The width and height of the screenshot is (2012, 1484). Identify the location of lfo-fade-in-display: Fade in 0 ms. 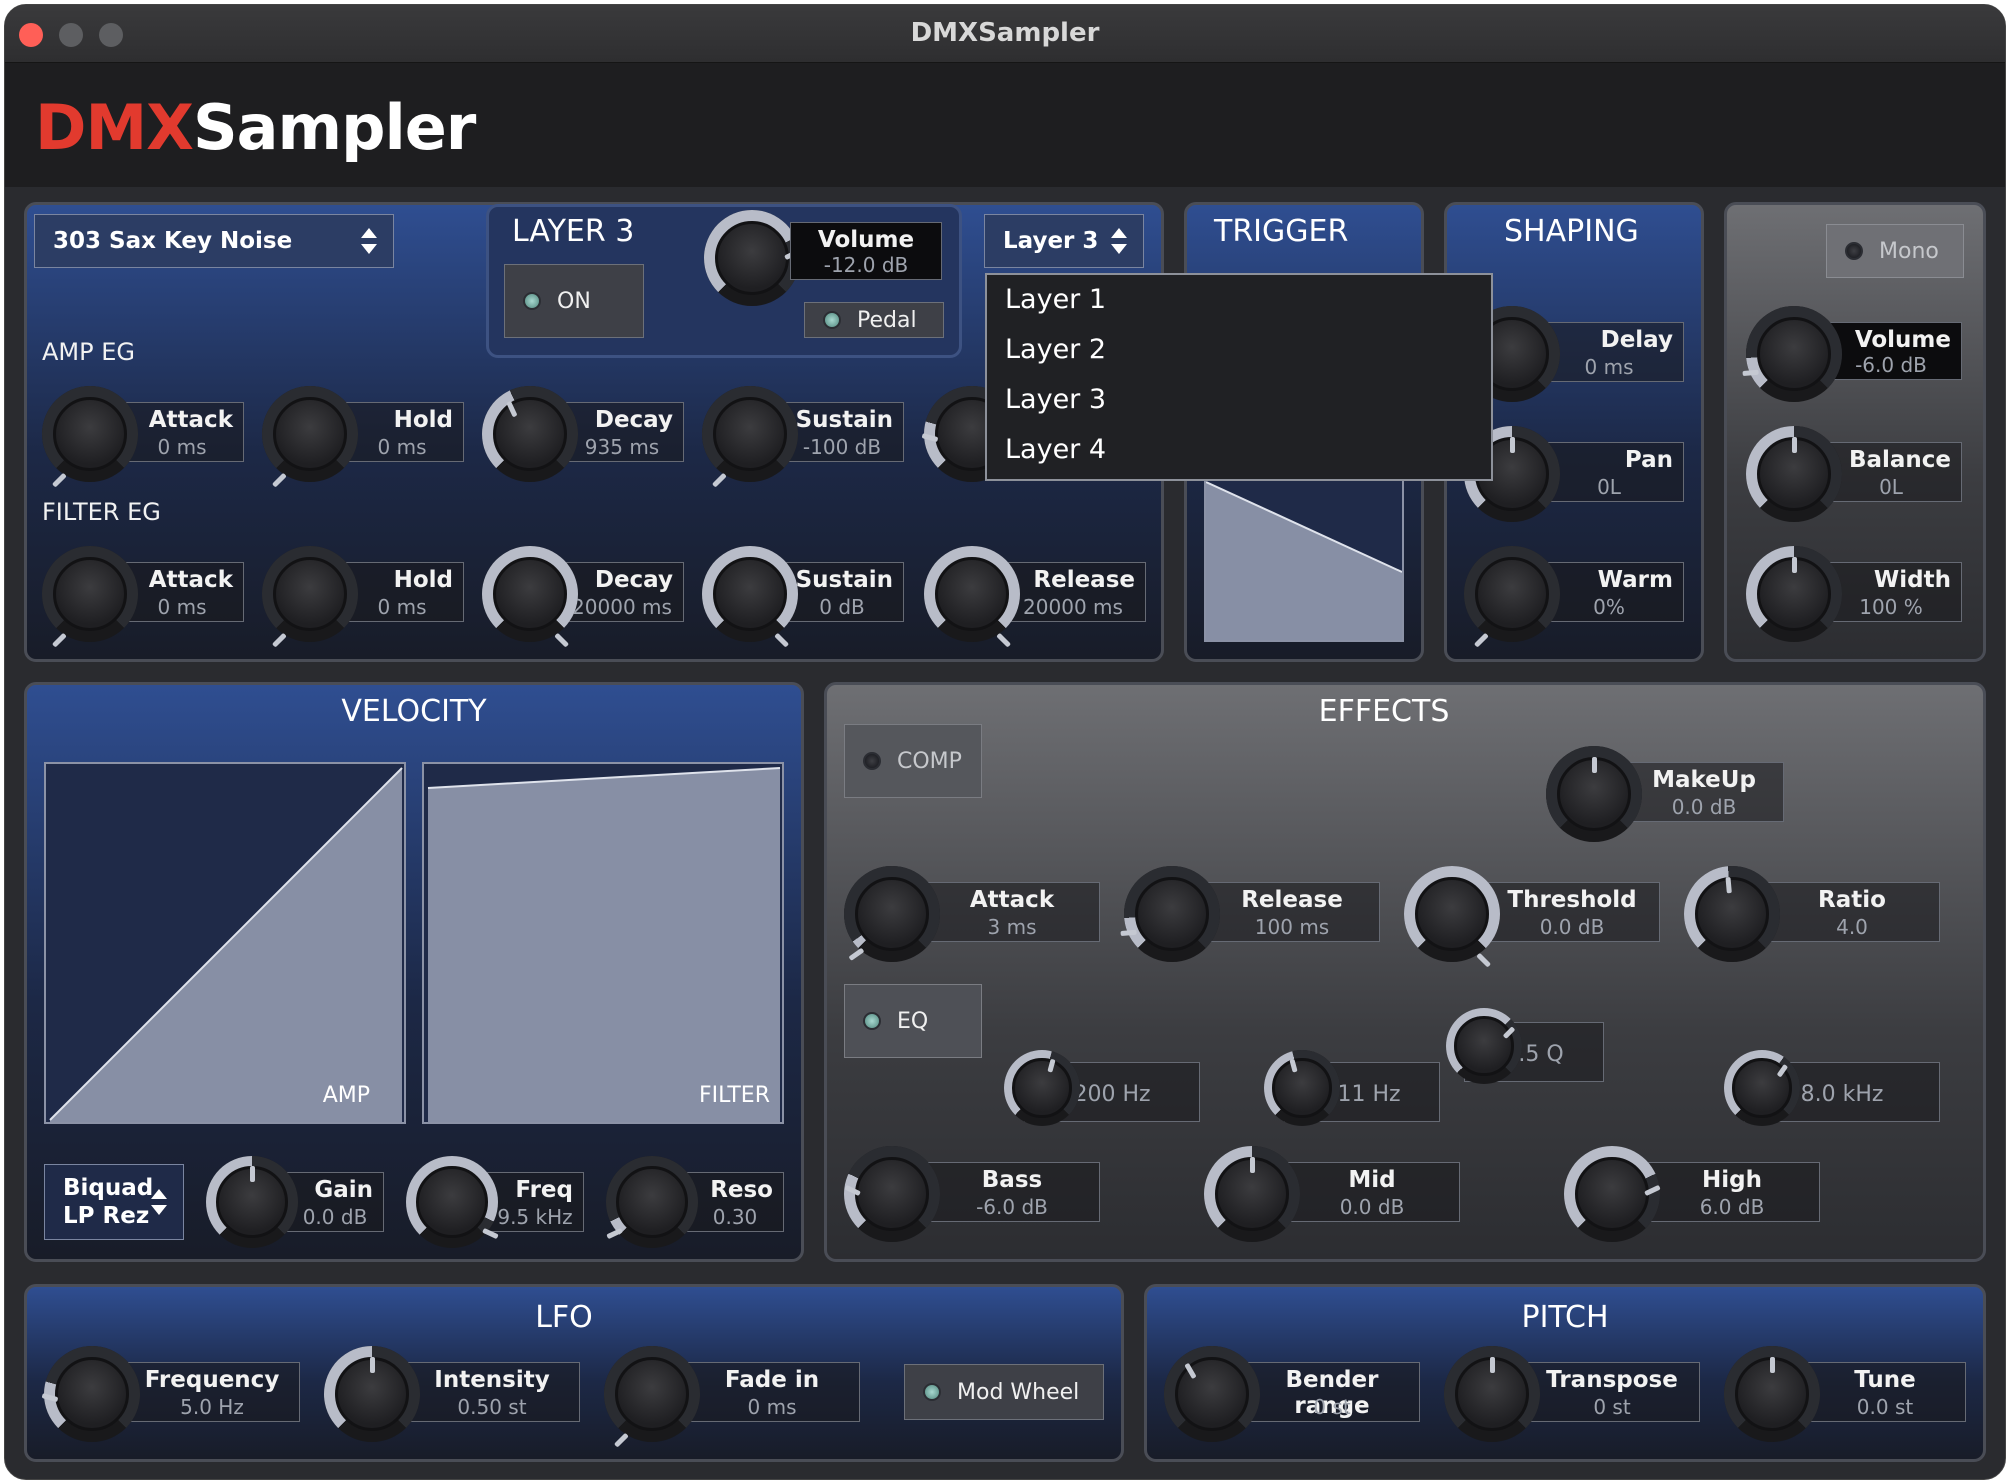
(772, 1392).